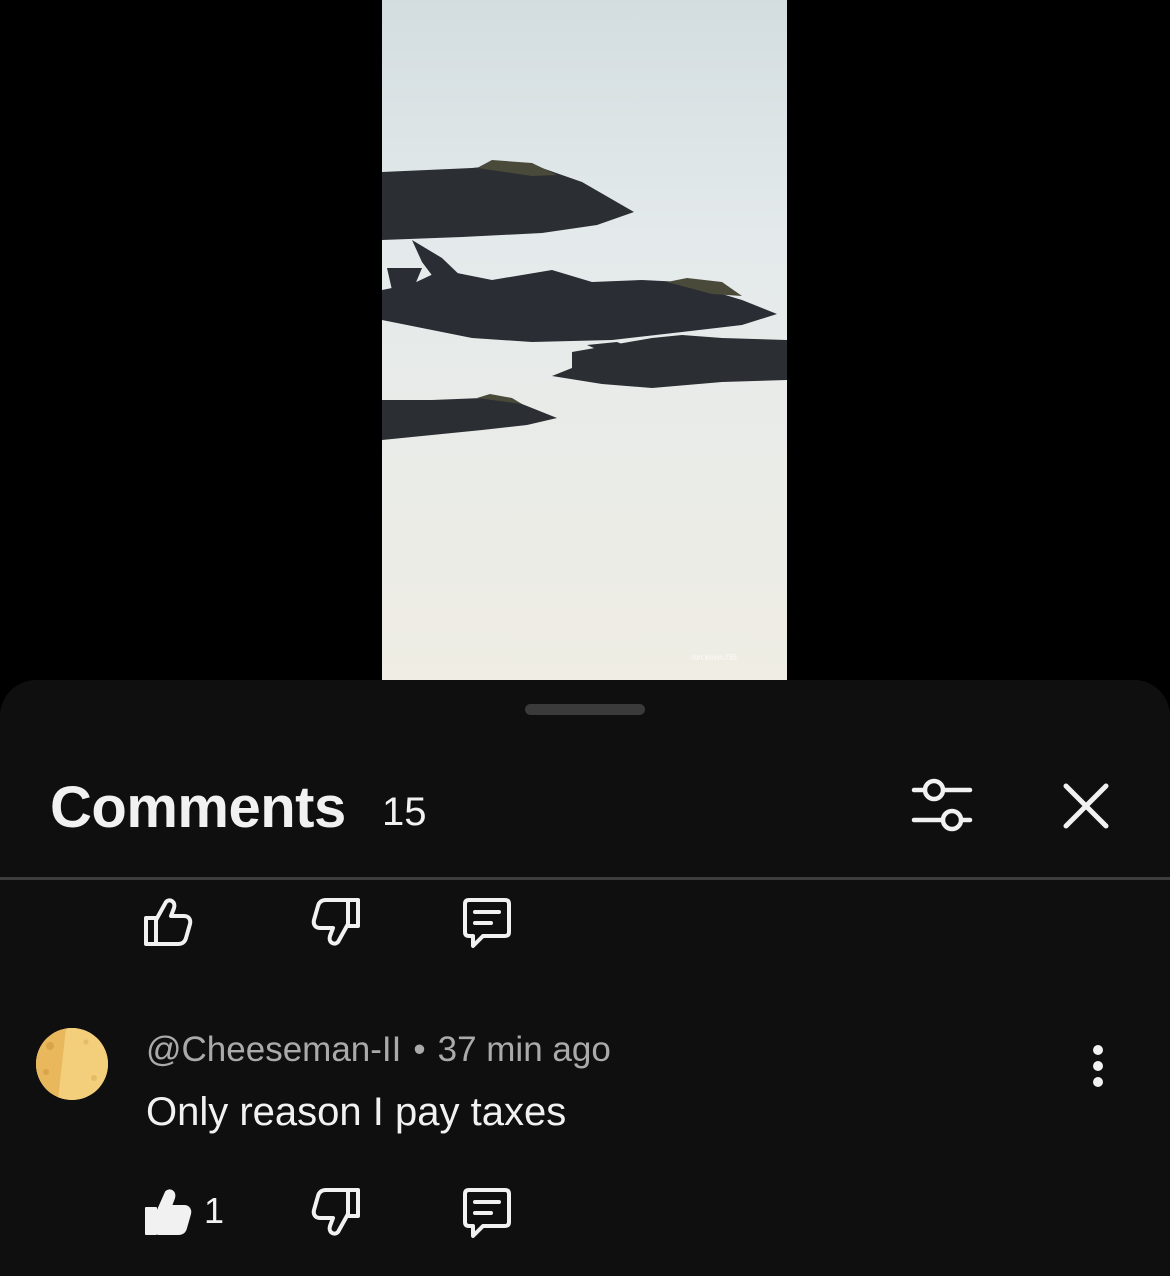 The image size is (1170, 1276). Describe the element at coordinates (404, 812) in the screenshot. I see `comments-count: 15` at that location.